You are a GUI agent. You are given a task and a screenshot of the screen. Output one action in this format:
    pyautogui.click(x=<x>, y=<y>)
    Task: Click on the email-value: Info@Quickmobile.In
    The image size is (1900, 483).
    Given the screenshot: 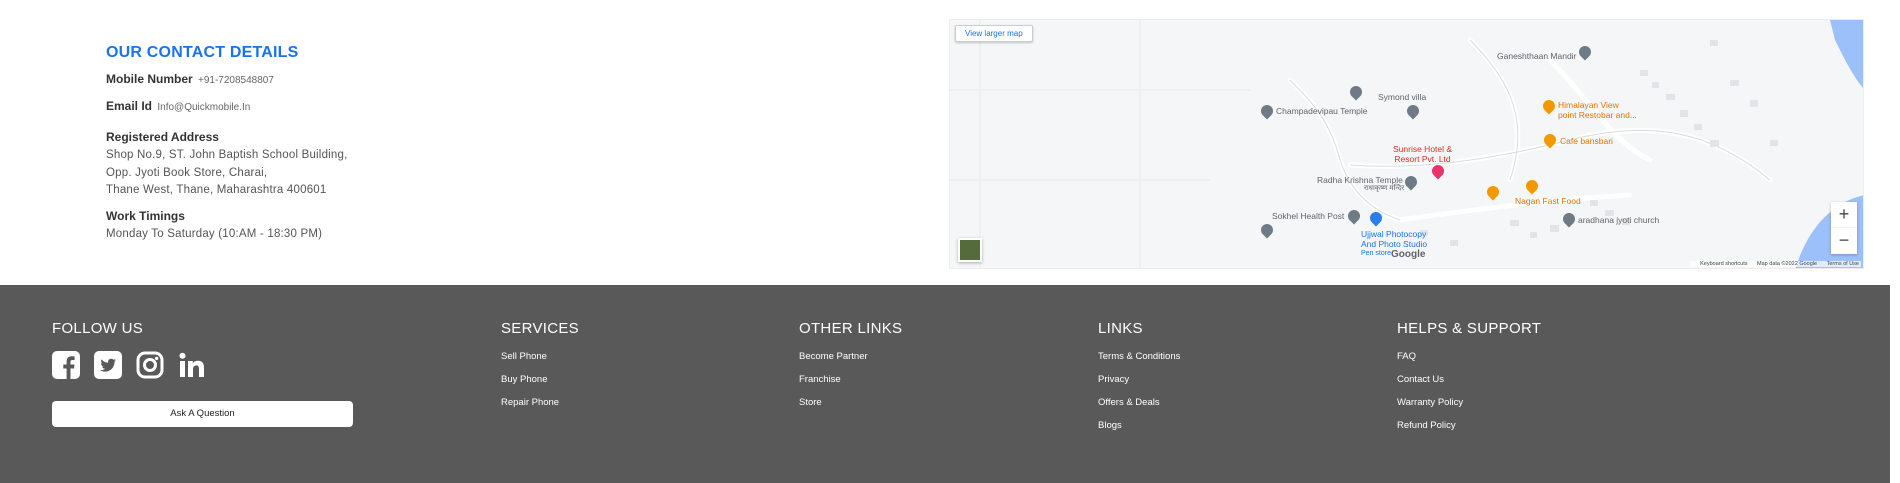 What is the action you would take?
    pyautogui.click(x=203, y=107)
    